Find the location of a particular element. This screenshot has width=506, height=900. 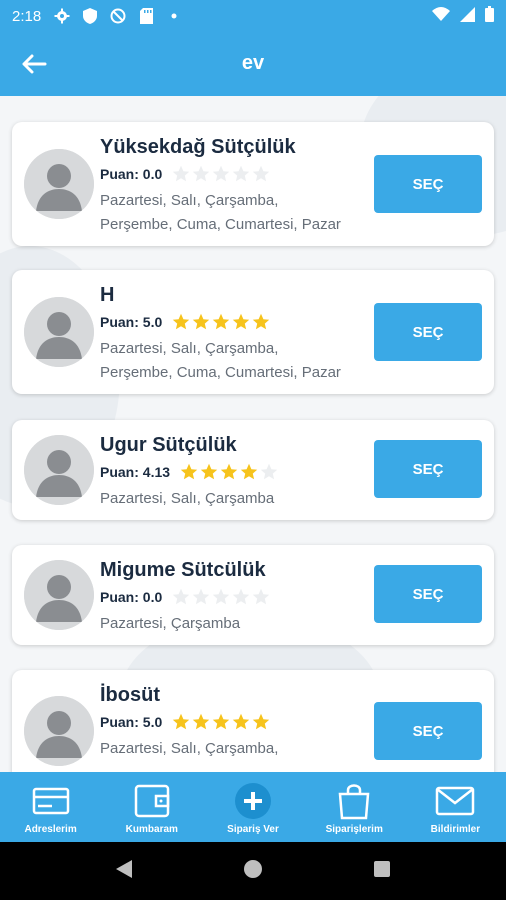

app-bar: ev is located at coordinates (253, 64).